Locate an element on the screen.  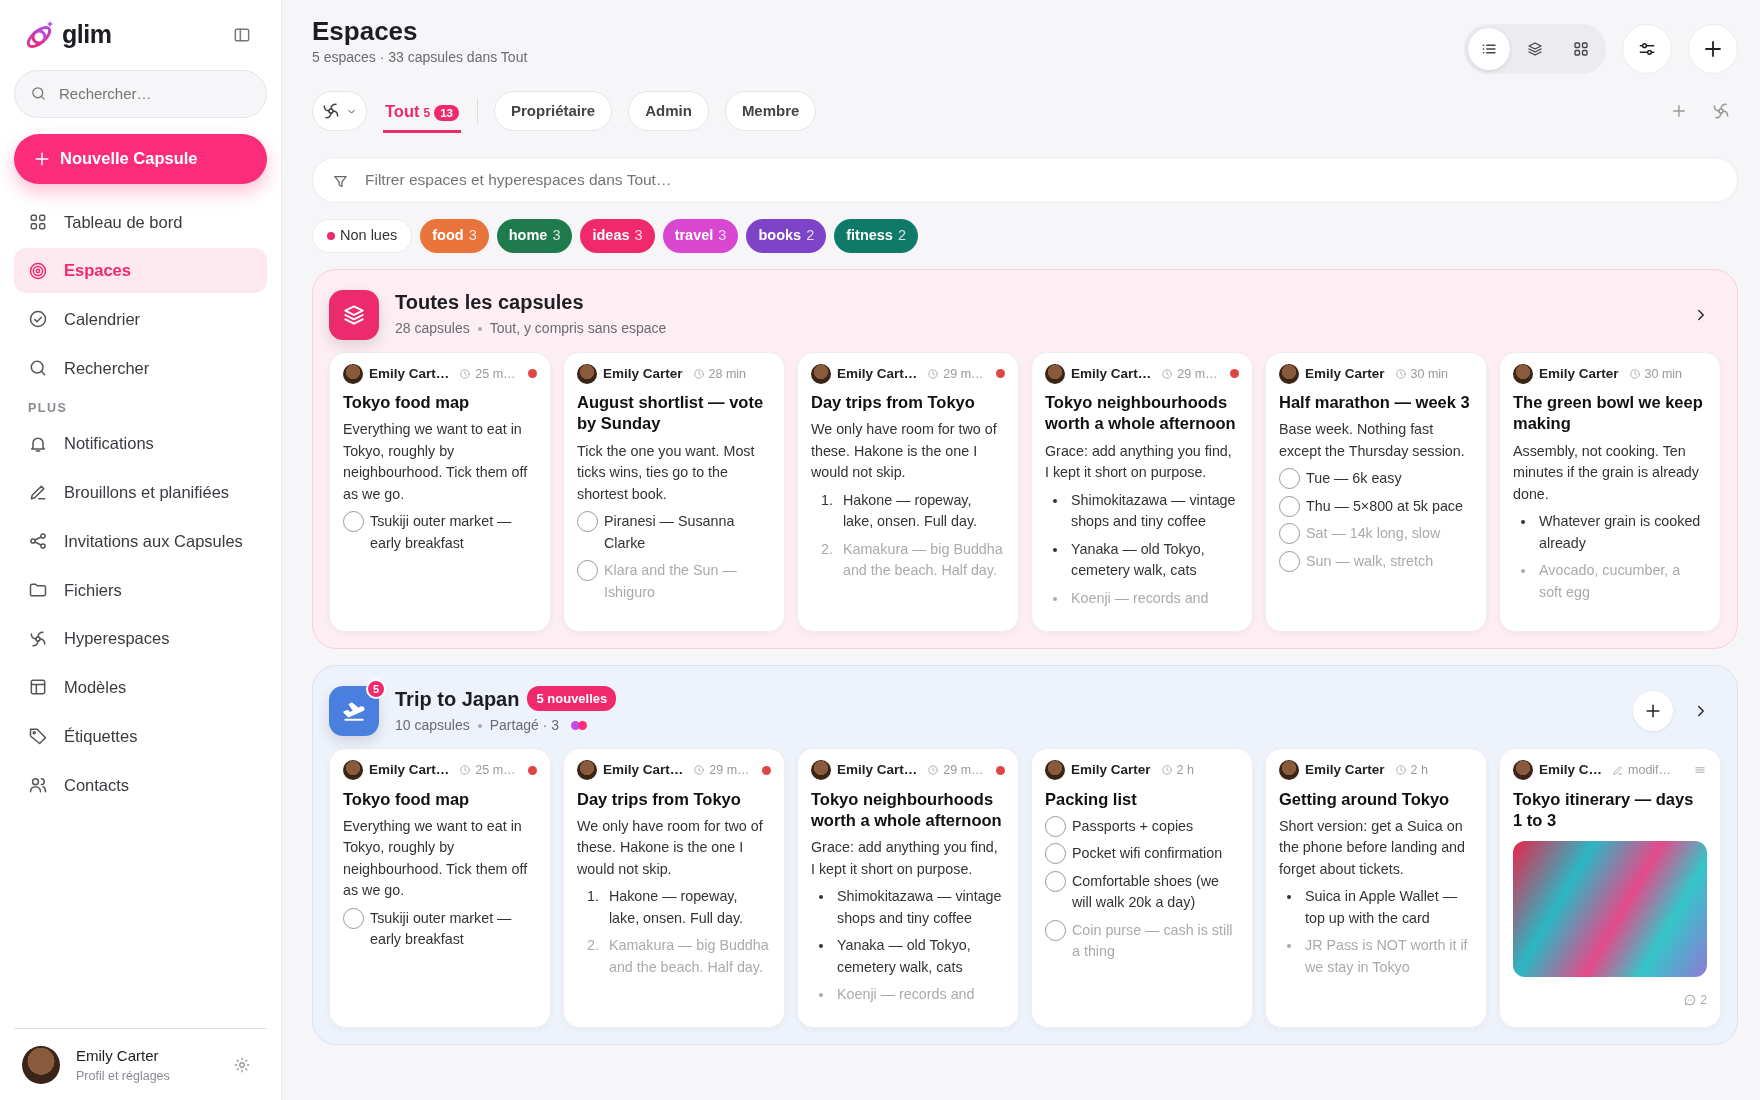
space-meta: Partagé · 3 is located at coordinates (524, 726).